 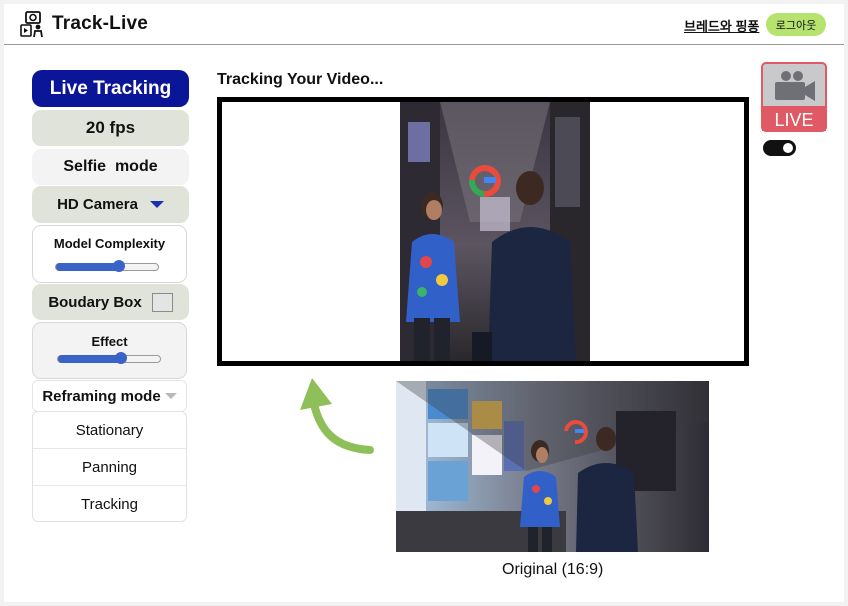 What do you see at coordinates (424, 24) in the screenshot?
I see `header: Track-Live 브레드와 핑퐁 로그아웃` at bounding box center [424, 24].